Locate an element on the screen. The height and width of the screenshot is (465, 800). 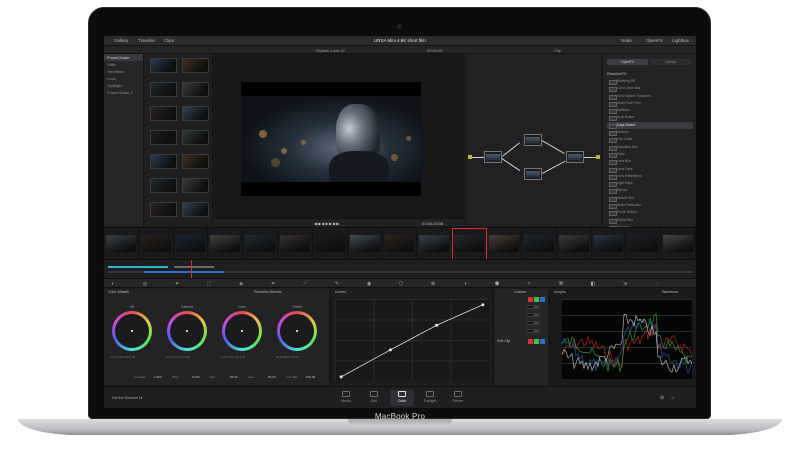
slider-value: 100.00 is located at coordinates (310, 377).